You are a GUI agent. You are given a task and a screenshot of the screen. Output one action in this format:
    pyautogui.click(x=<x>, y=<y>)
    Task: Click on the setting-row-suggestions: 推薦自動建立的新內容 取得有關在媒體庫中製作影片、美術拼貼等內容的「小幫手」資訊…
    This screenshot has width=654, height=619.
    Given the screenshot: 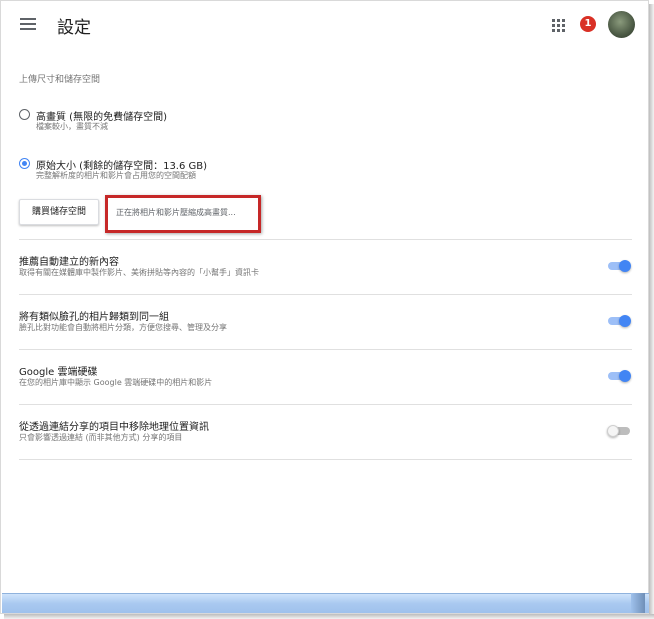 What is the action you would take?
    pyautogui.click(x=325, y=280)
    